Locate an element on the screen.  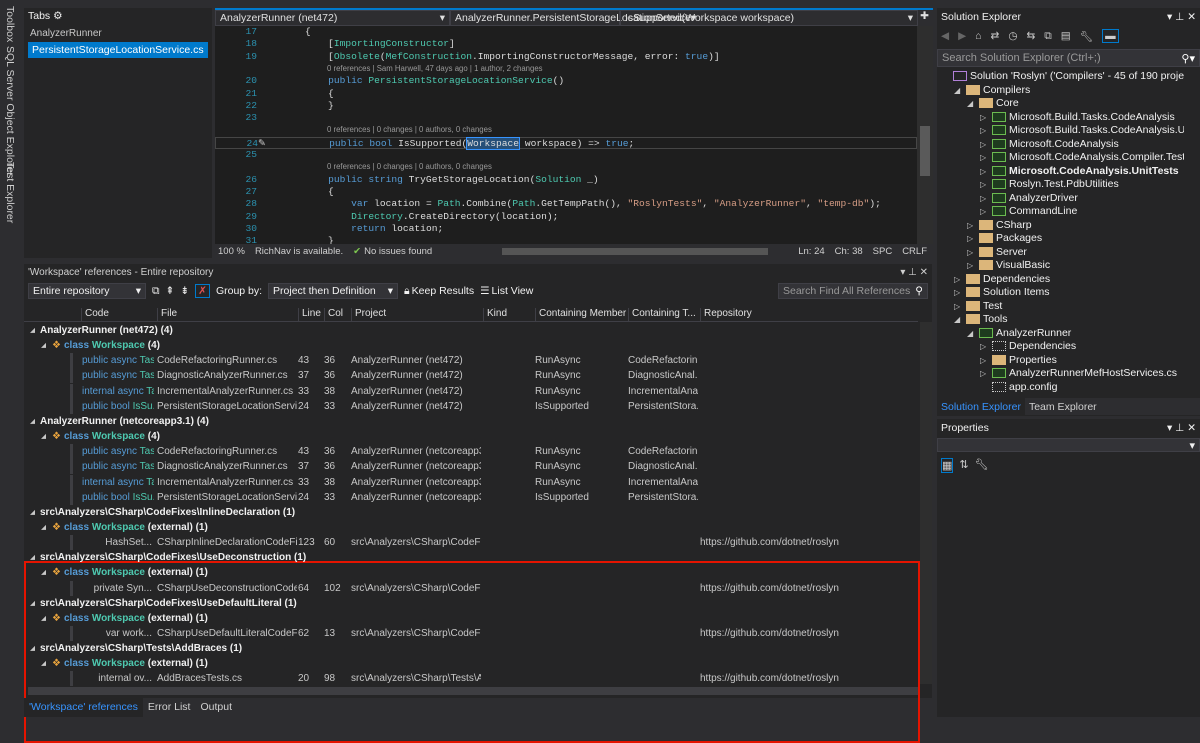
tab-item-selected: PersistentStorageLocationService.cs is located at coordinates (118, 50).